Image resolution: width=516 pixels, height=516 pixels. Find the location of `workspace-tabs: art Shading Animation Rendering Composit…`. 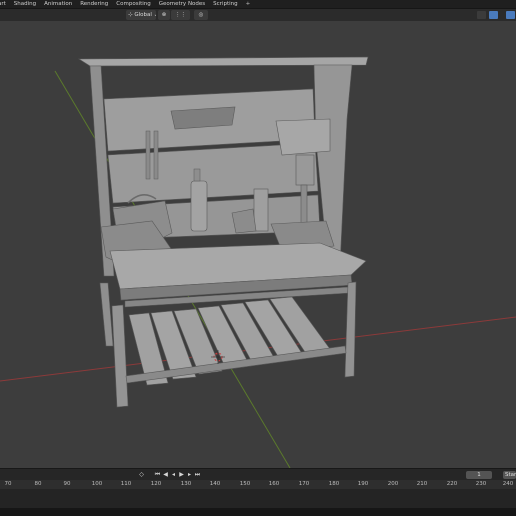

workspace-tabs: art Shading Animation Rendering Composit… is located at coordinates (125, 4).